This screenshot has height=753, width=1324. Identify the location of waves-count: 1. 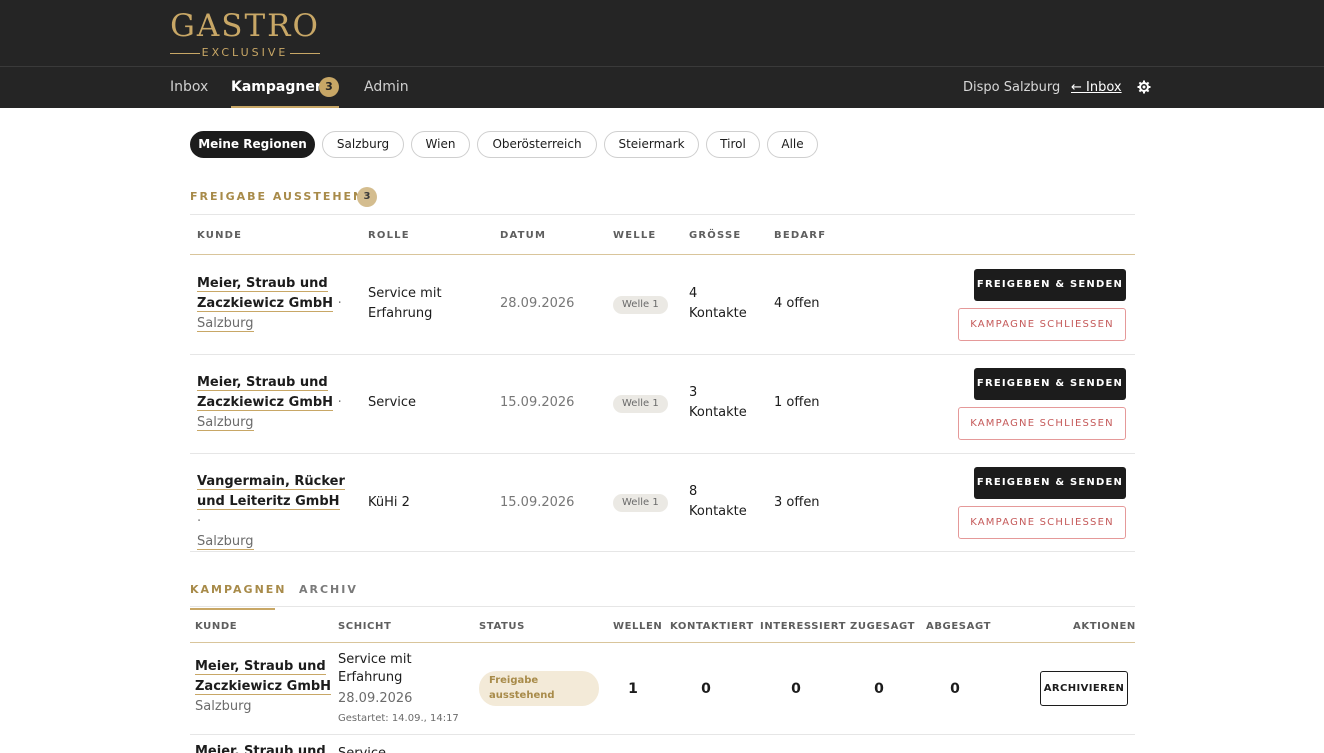
(633, 689).